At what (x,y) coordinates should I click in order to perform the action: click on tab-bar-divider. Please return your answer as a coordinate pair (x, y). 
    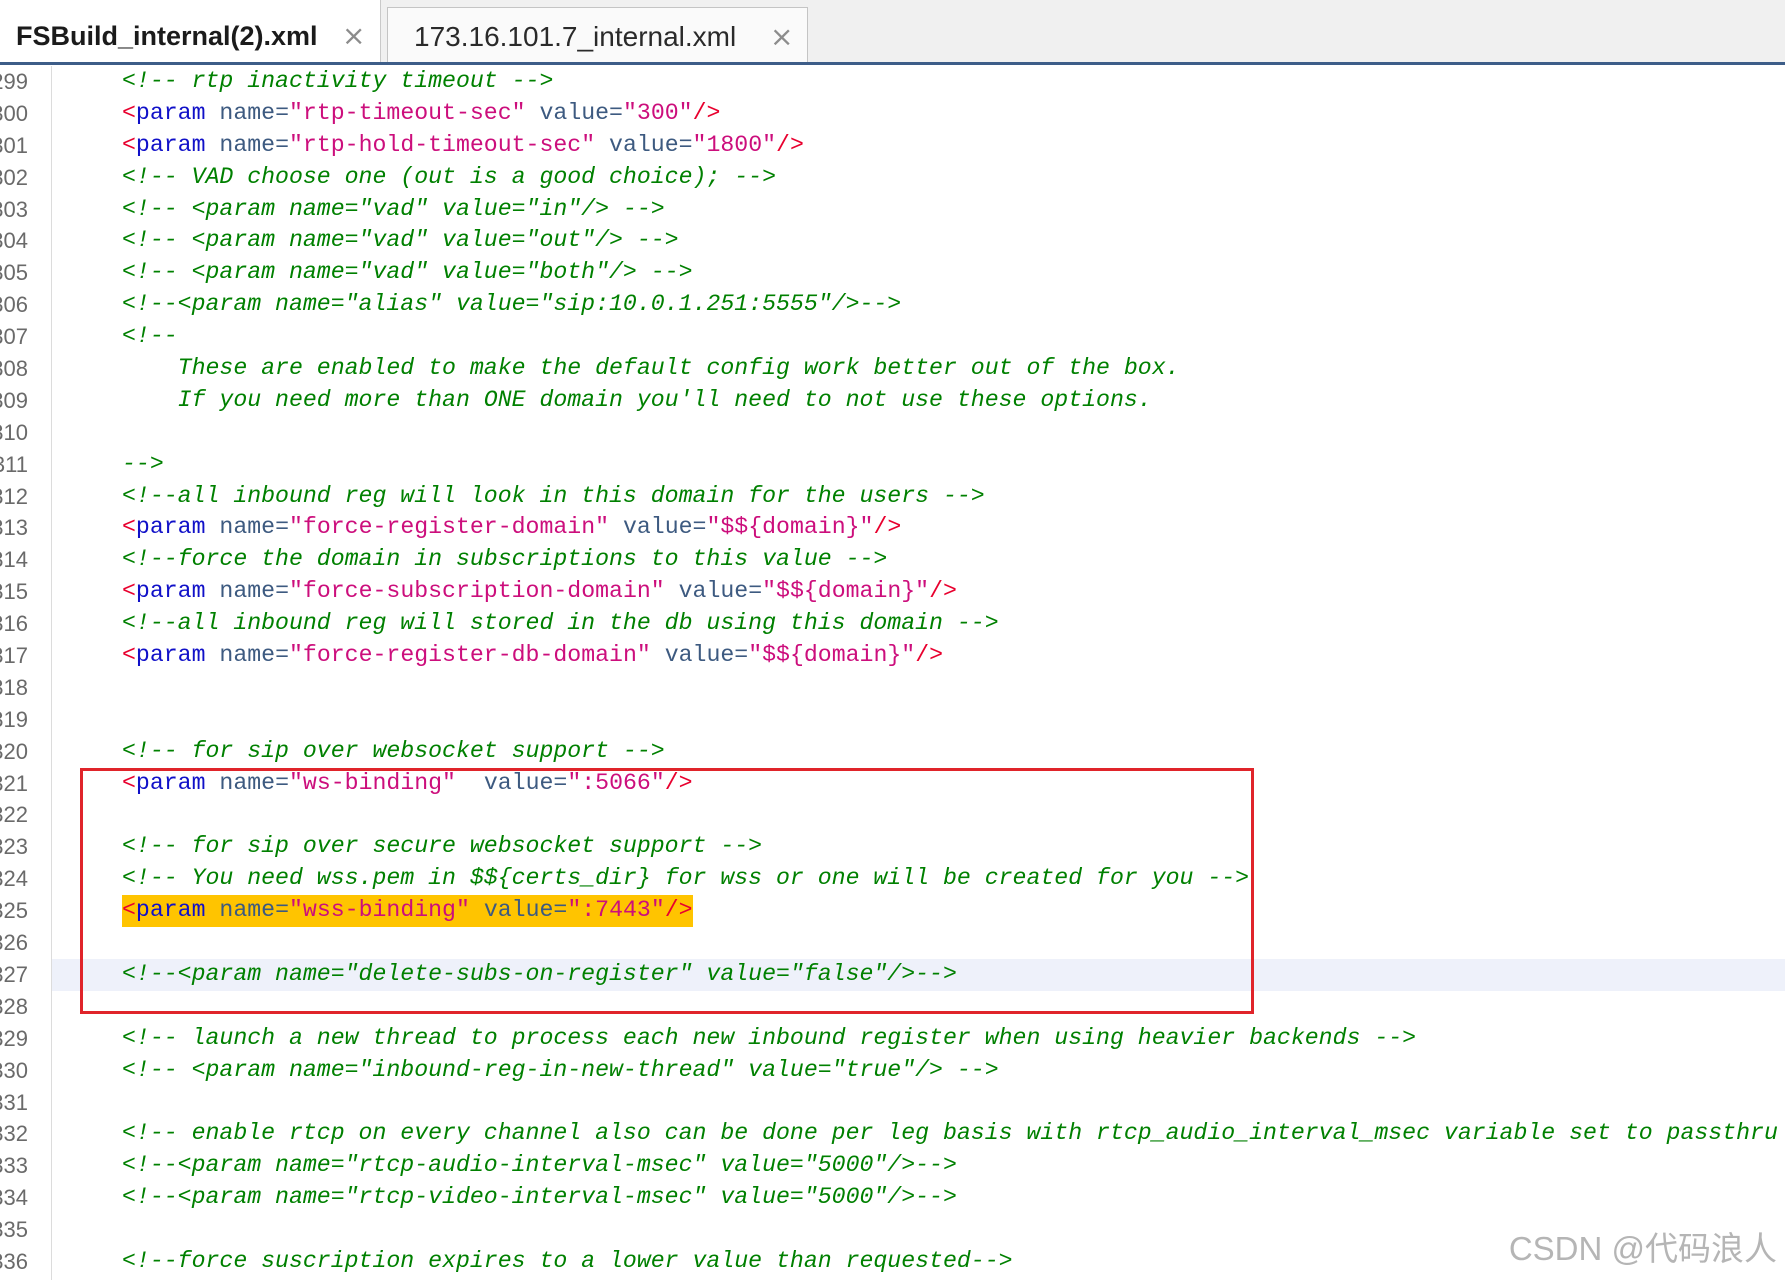
    Looking at the image, I should click on (892, 63).